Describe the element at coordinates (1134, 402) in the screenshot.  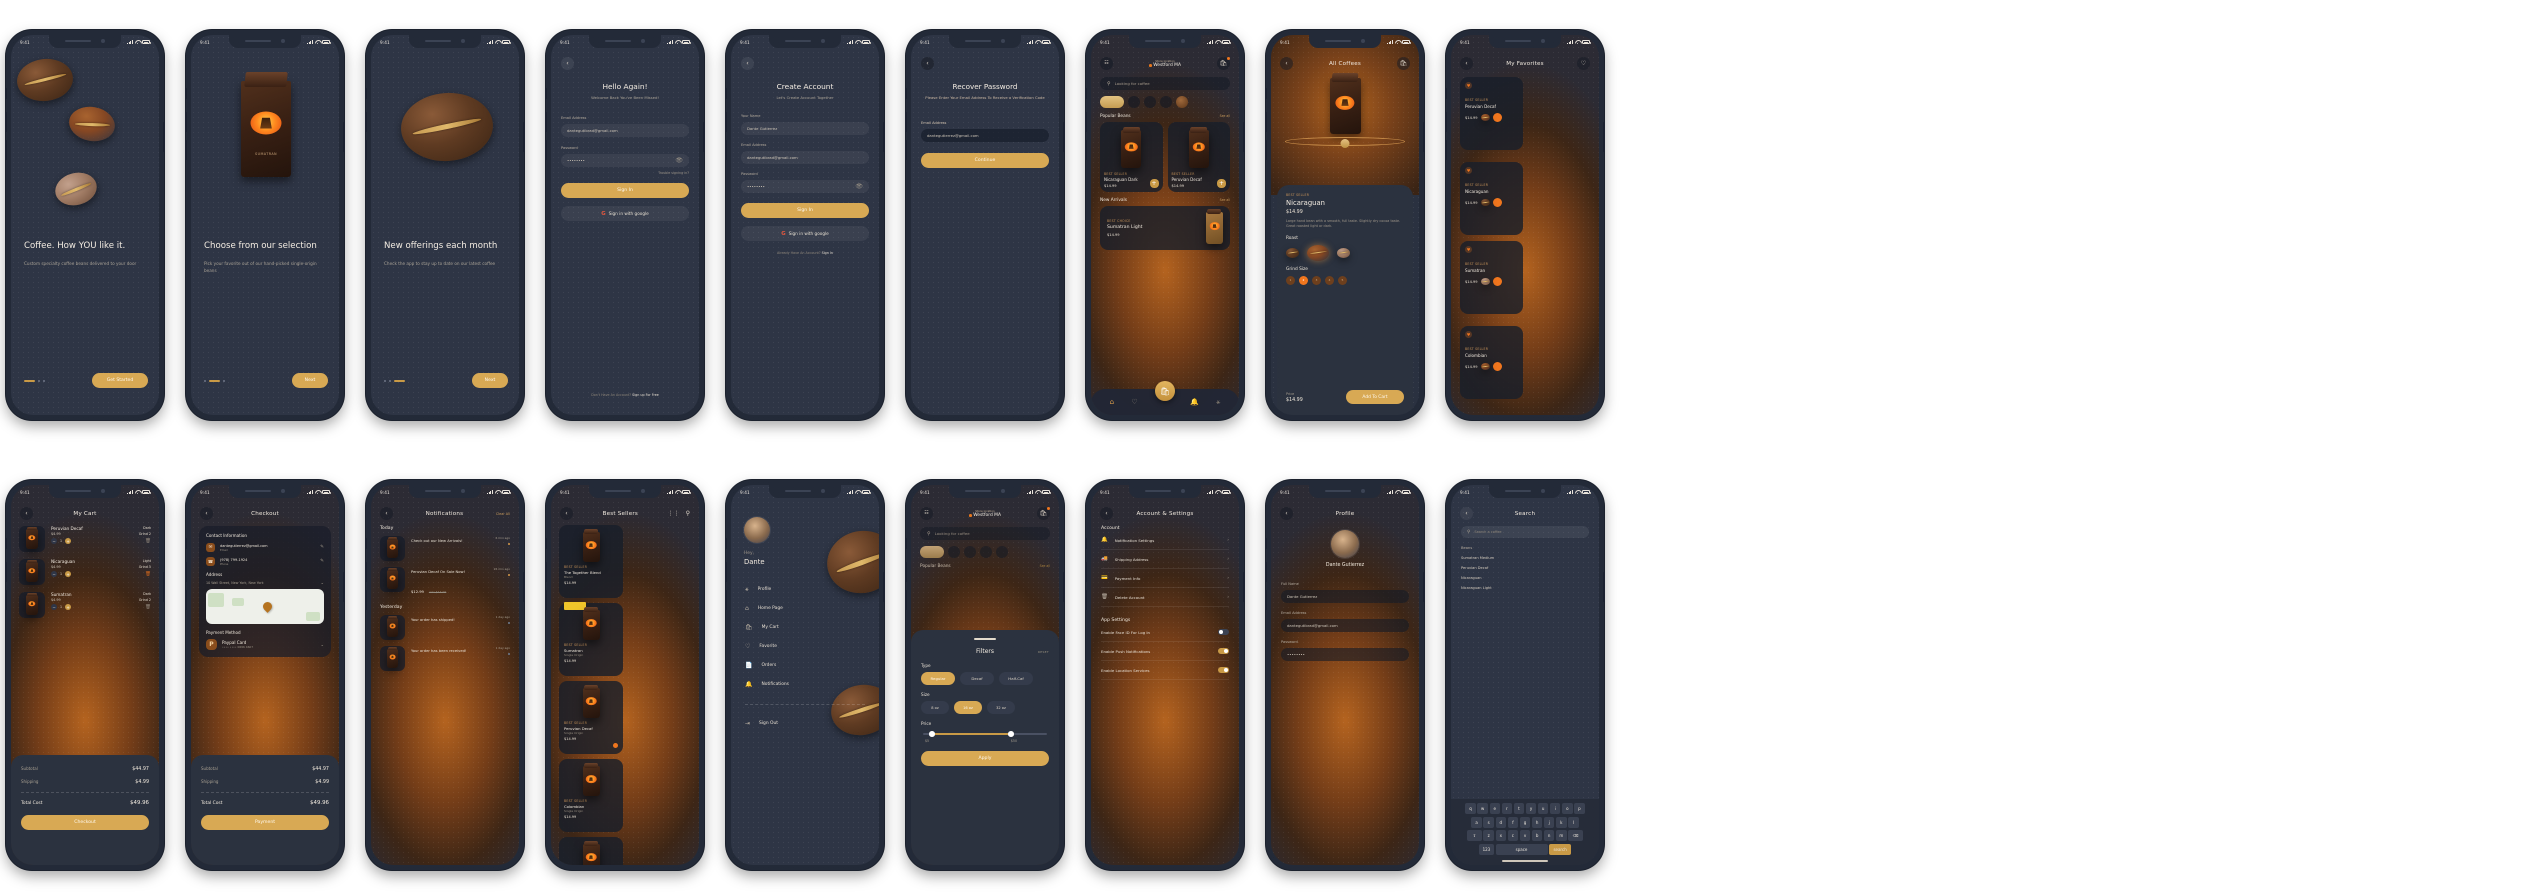
I see `tab-favorites-icon: ♡` at that location.